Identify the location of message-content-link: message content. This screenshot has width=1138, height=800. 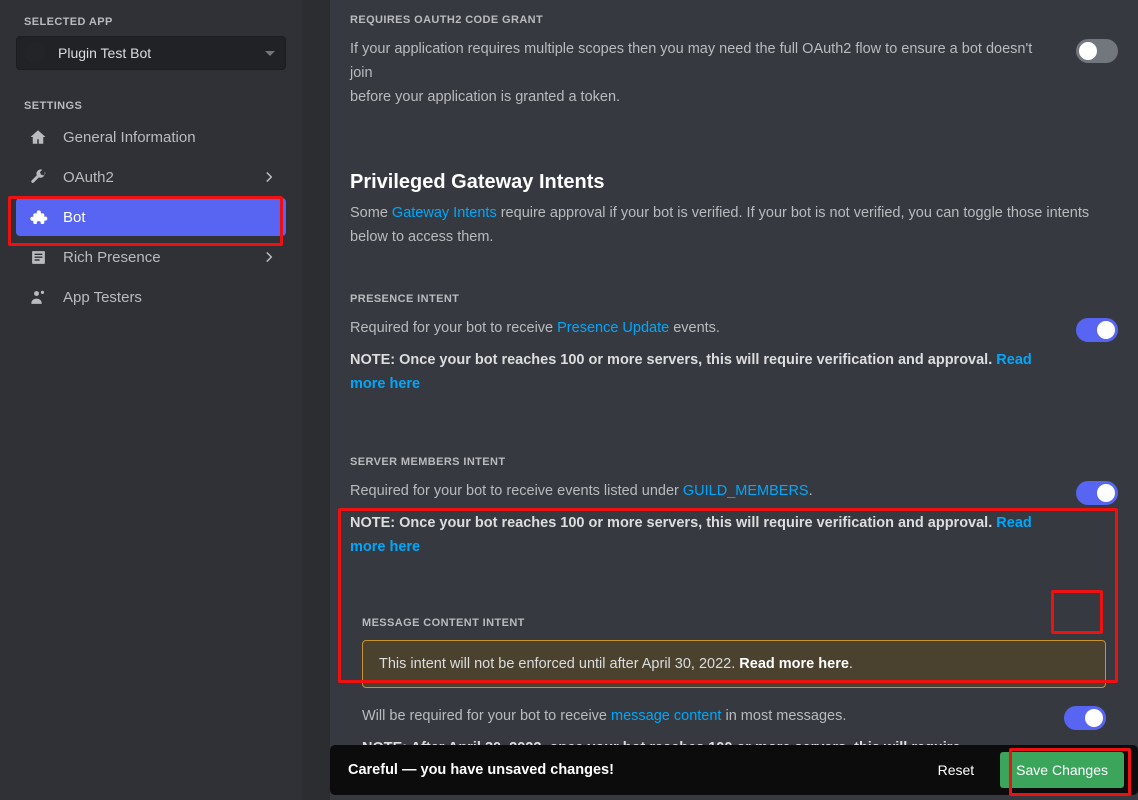
(666, 716).